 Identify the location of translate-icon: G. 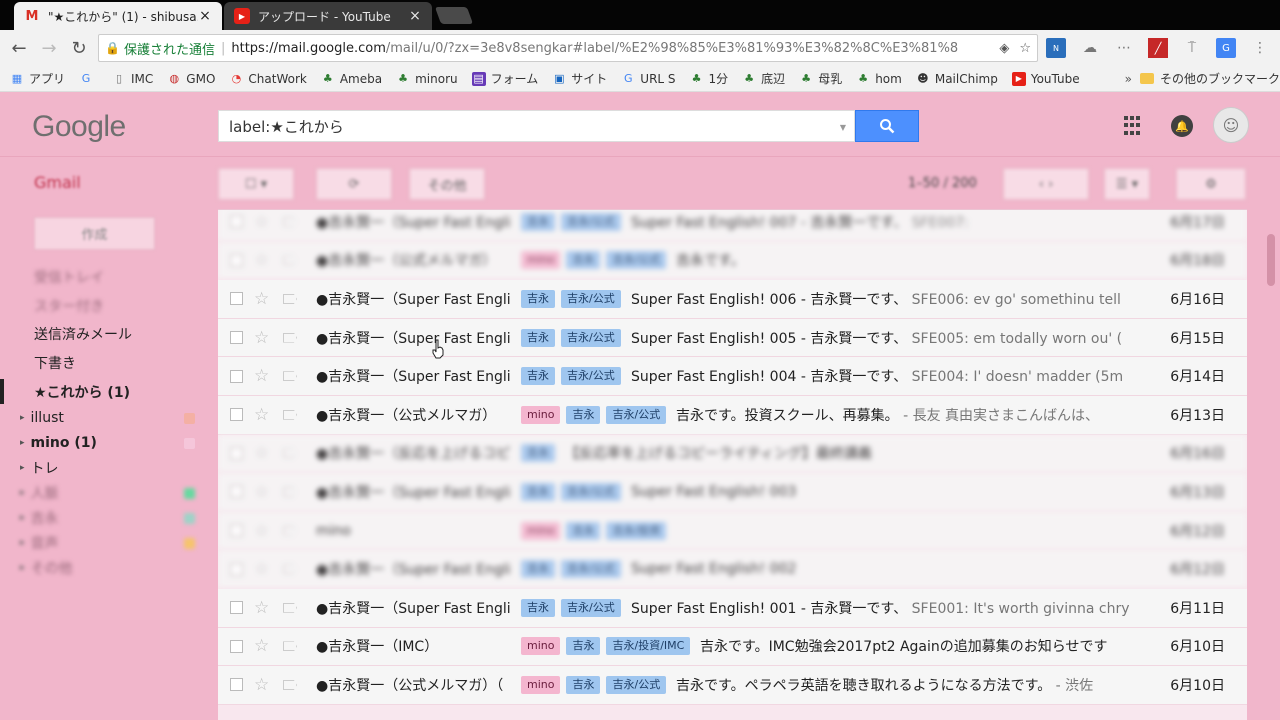
(1226, 48).